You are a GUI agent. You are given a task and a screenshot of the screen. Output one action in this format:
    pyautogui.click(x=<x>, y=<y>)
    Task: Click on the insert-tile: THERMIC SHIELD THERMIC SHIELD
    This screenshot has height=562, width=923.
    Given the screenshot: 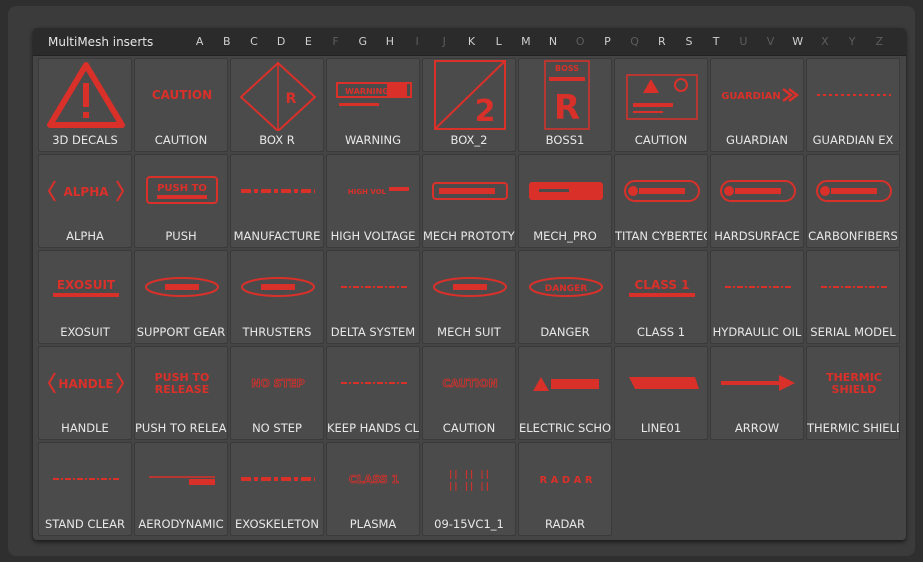 What is the action you would take?
    pyautogui.click(x=853, y=393)
    